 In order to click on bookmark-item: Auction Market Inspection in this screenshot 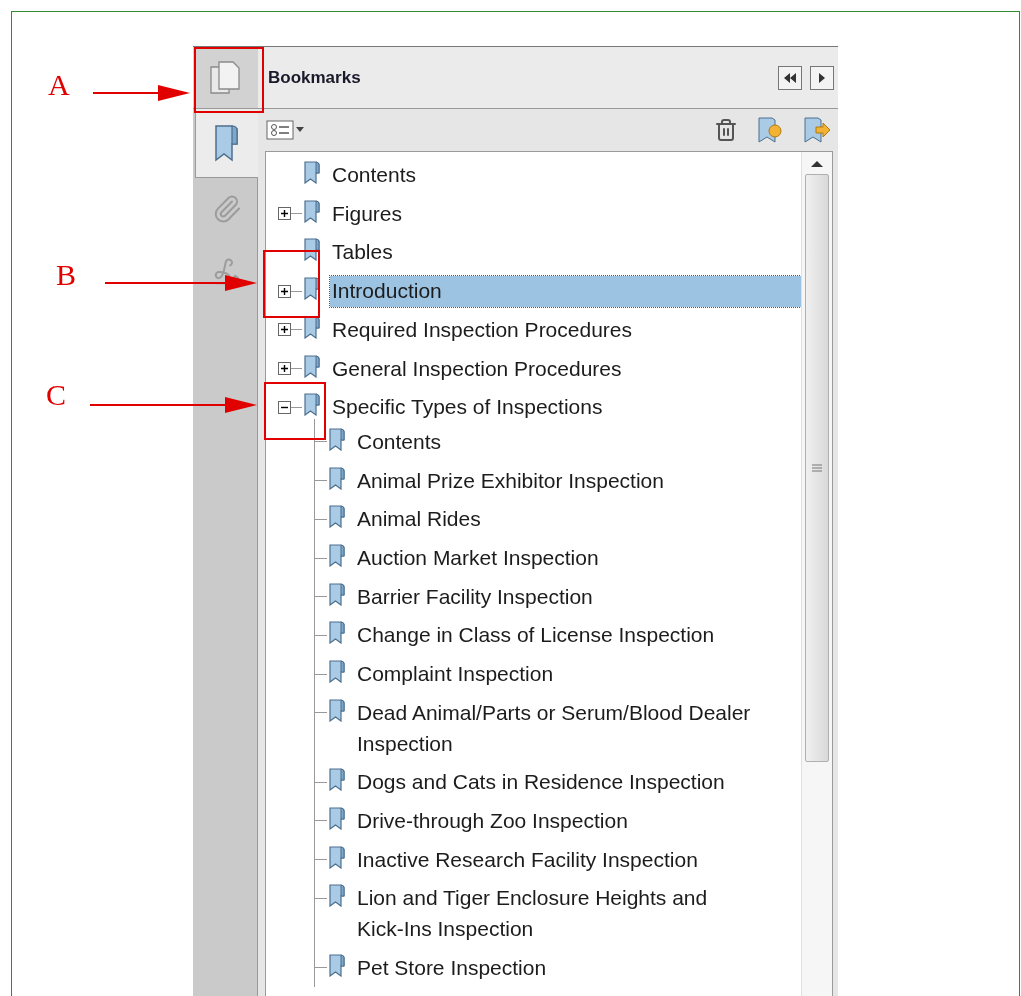, I will do `click(478, 558)`.